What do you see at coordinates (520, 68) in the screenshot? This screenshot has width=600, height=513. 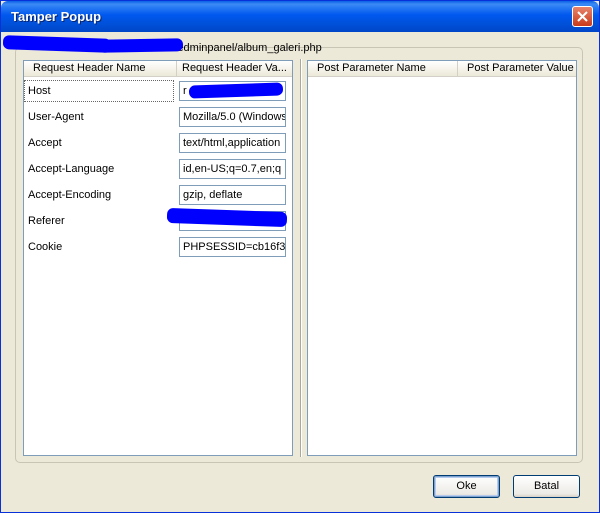 I see `column-header-label: Post Parameter Value` at bounding box center [520, 68].